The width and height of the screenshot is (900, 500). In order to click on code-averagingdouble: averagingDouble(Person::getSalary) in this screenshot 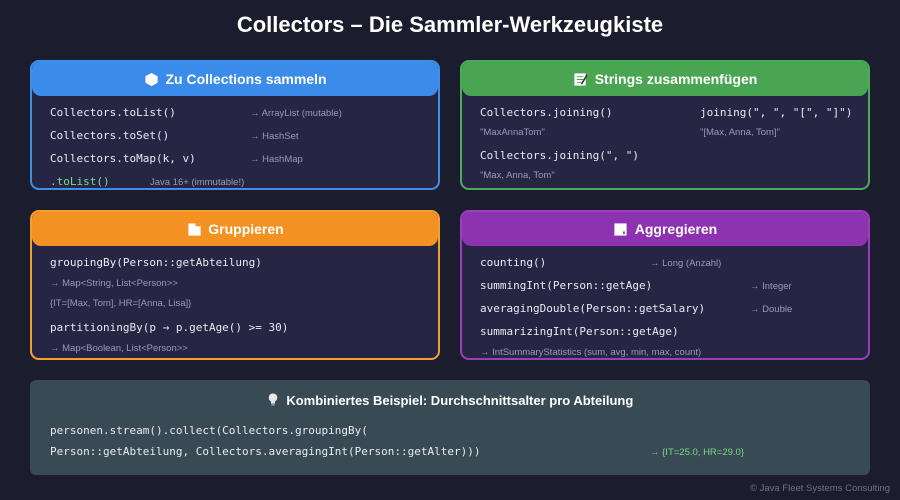, I will do `click(593, 308)`.